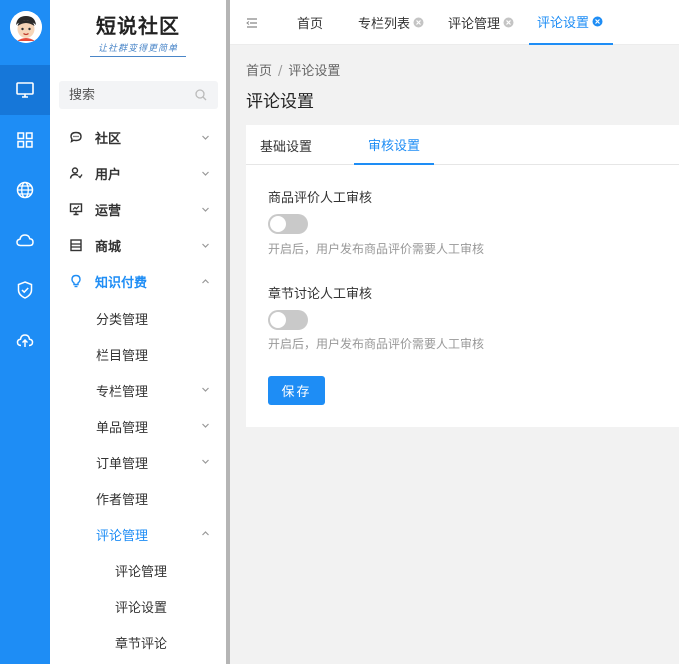 The image size is (679, 664). I want to click on rail-grid-button, so click(25, 140).